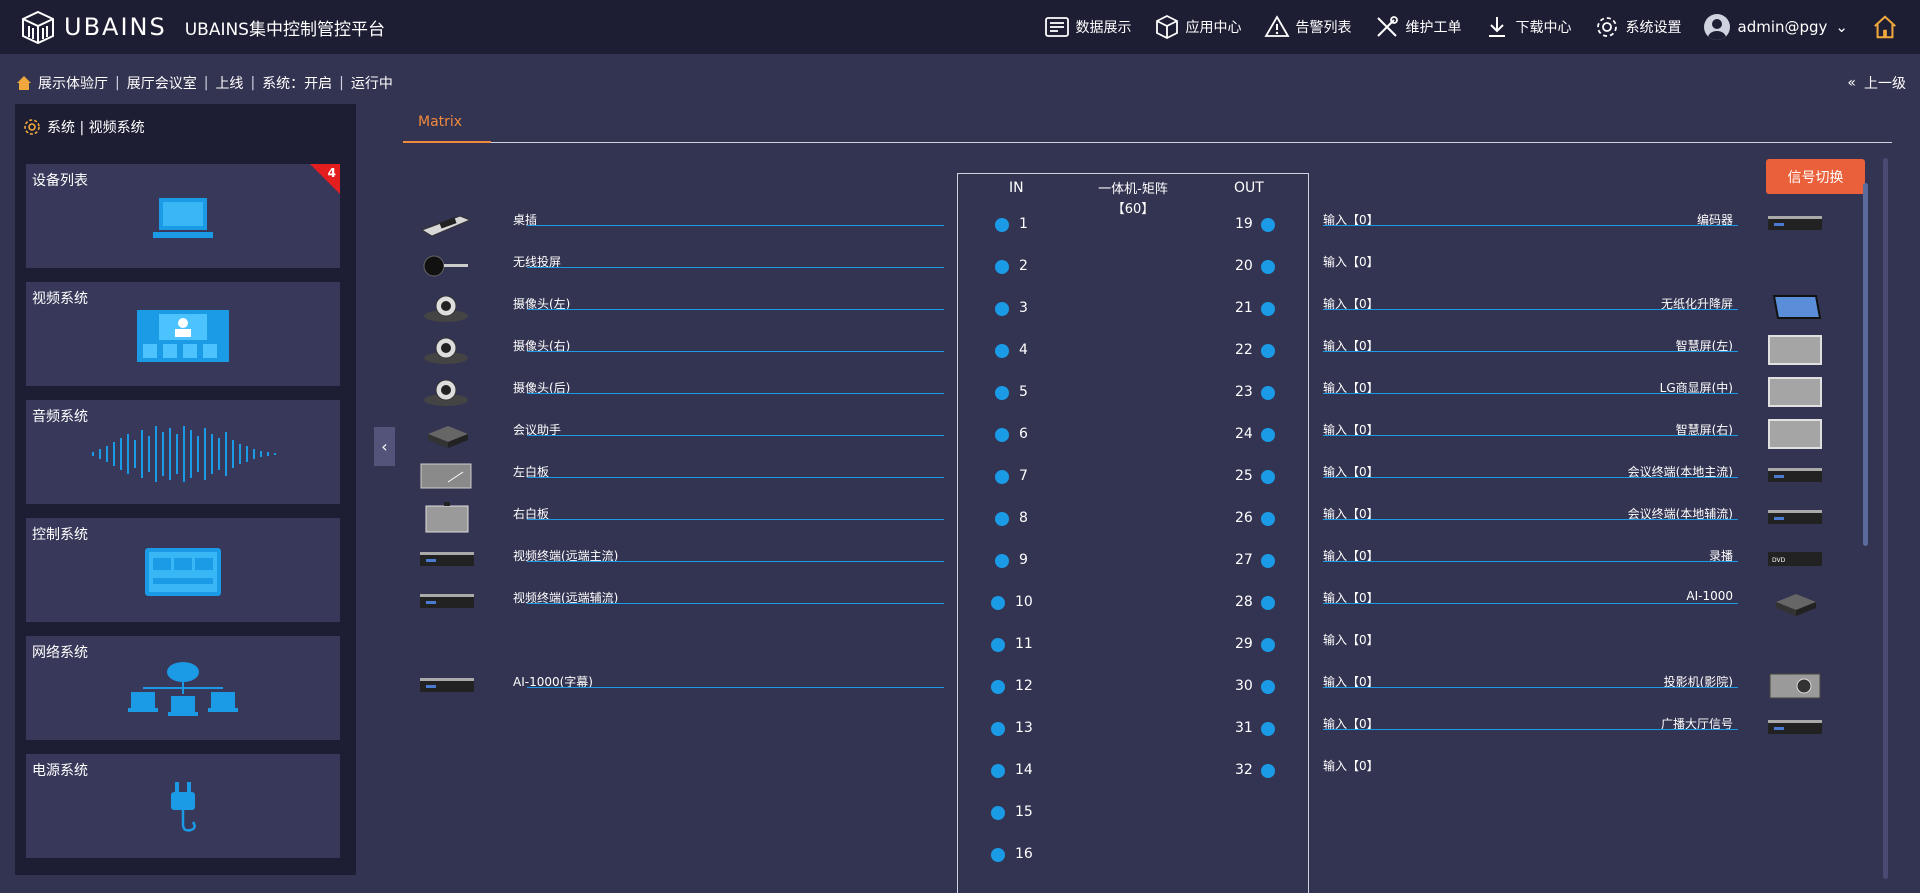 Image resolution: width=1920 pixels, height=893 pixels. Describe the element at coordinates (1653, 28) in the screenshot. I see `nav-label: 系统设置` at that location.